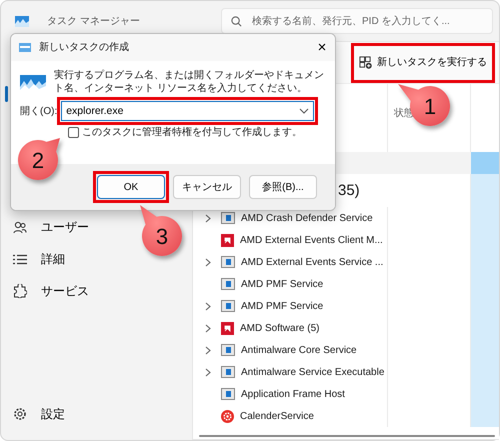 The image size is (500, 441). Describe the element at coordinates (349, 191) in the screenshot. I see `group-heading: 35)` at that location.